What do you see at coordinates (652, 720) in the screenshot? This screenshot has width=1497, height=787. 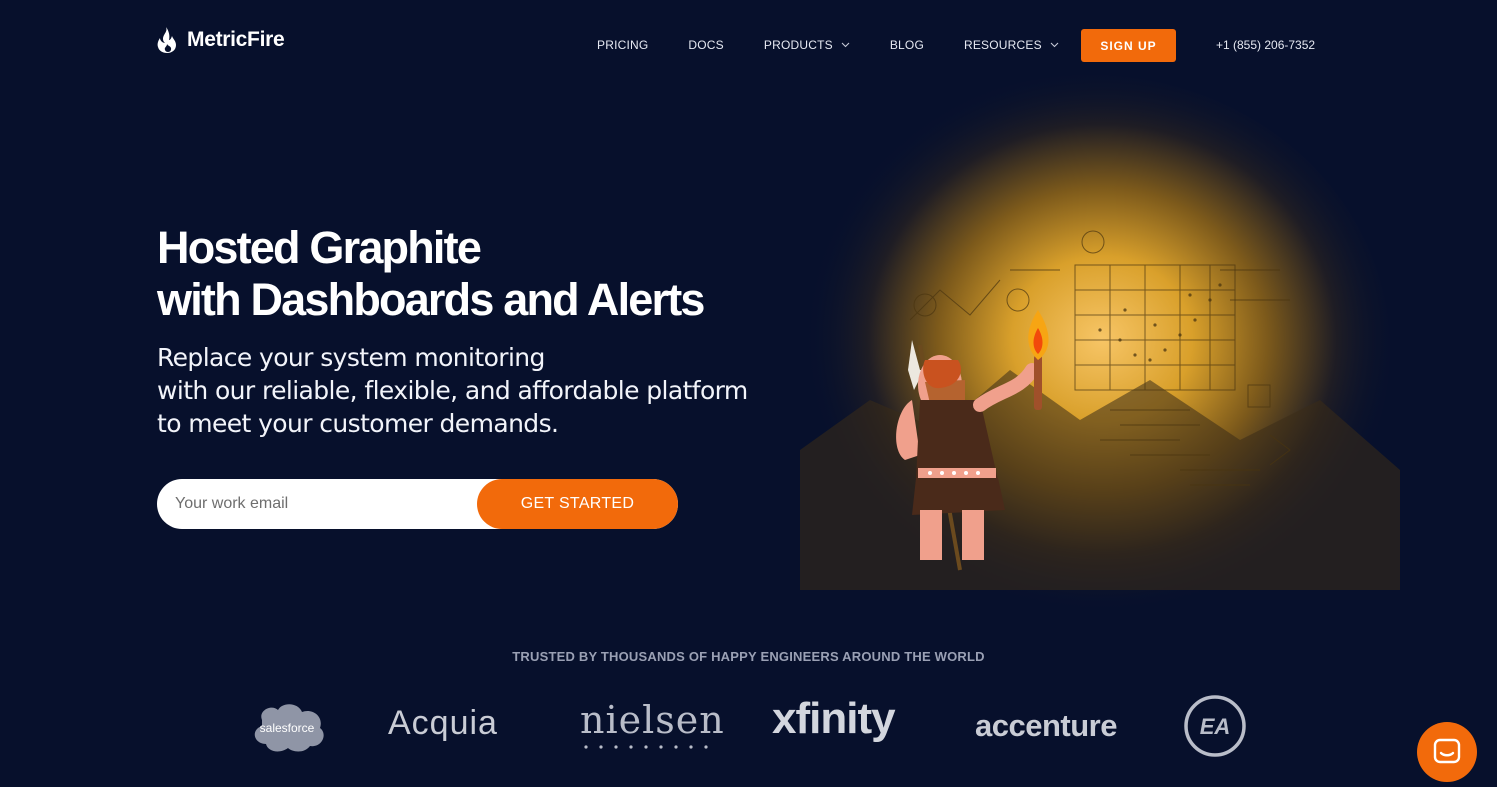 I see `nielsen-logo: nielsen` at bounding box center [652, 720].